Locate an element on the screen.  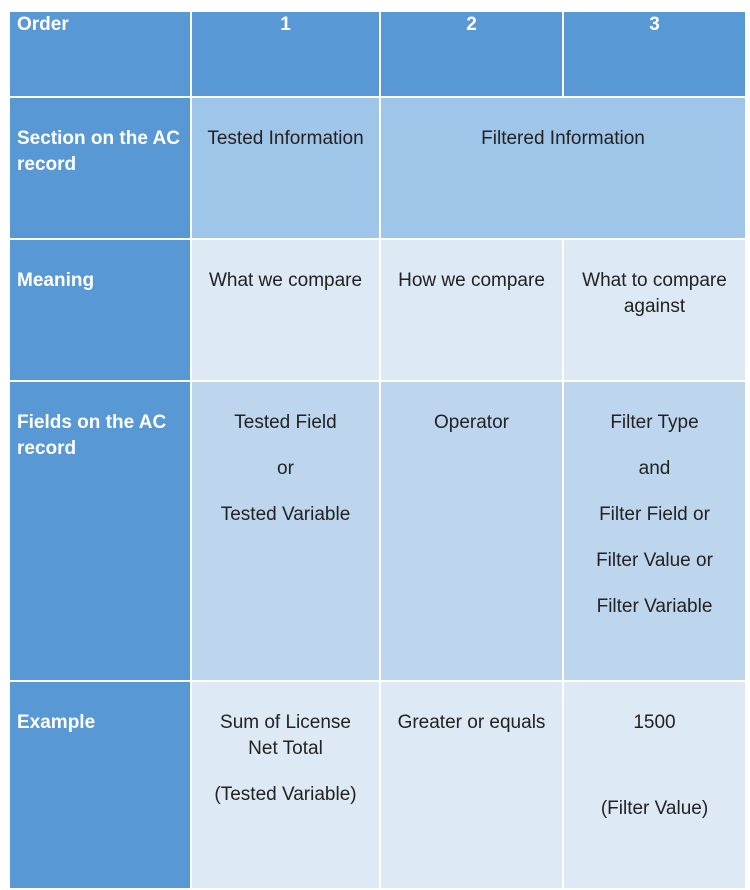
order-column-3: 3 is located at coordinates (654, 54).